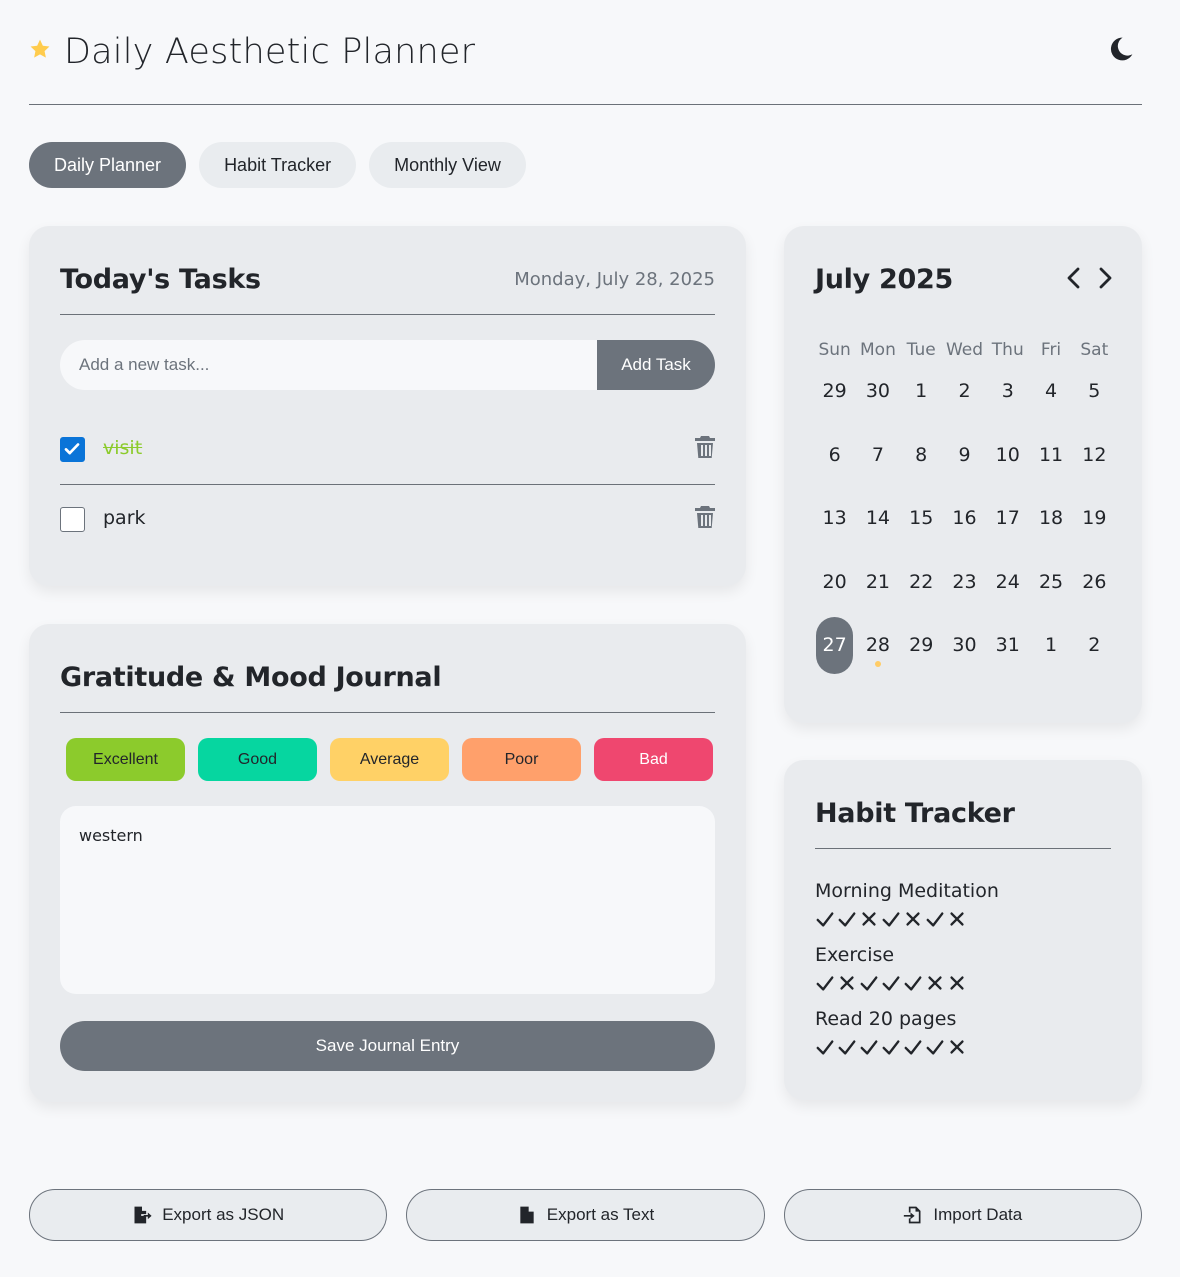 This screenshot has width=1180, height=1277. Describe the element at coordinates (108, 165) in the screenshot. I see `tab-daily-planner: Daily Planner` at that location.